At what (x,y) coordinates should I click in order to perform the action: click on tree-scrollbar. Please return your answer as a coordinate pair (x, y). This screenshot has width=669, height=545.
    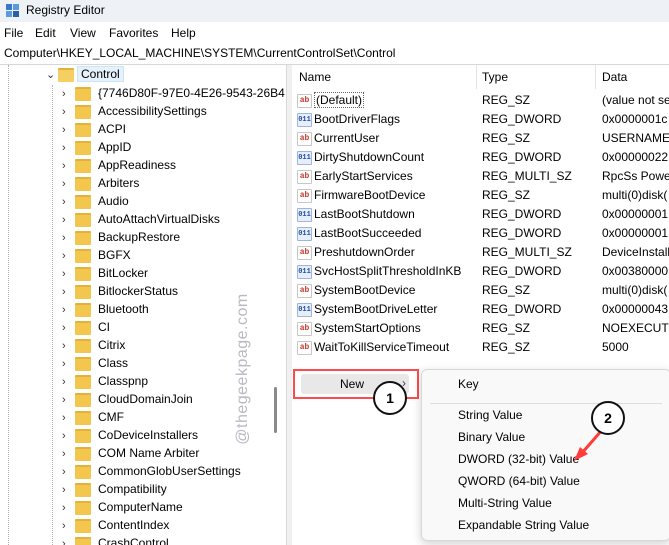
    Looking at the image, I should click on (275, 410).